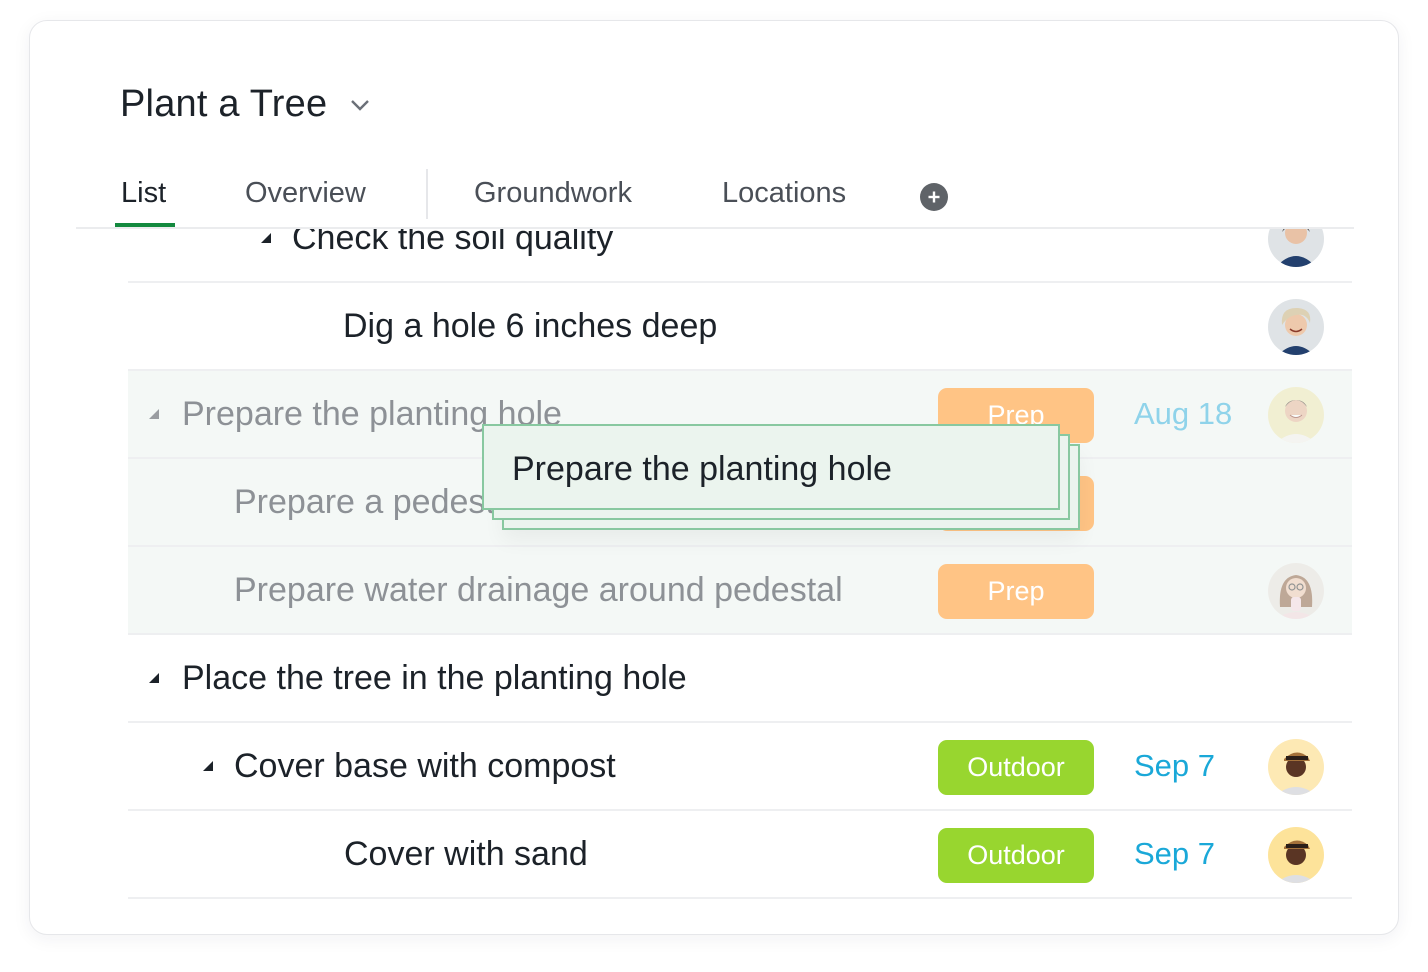  What do you see at coordinates (1183, 414) in the screenshot?
I see `due-date: Aug 18` at bounding box center [1183, 414].